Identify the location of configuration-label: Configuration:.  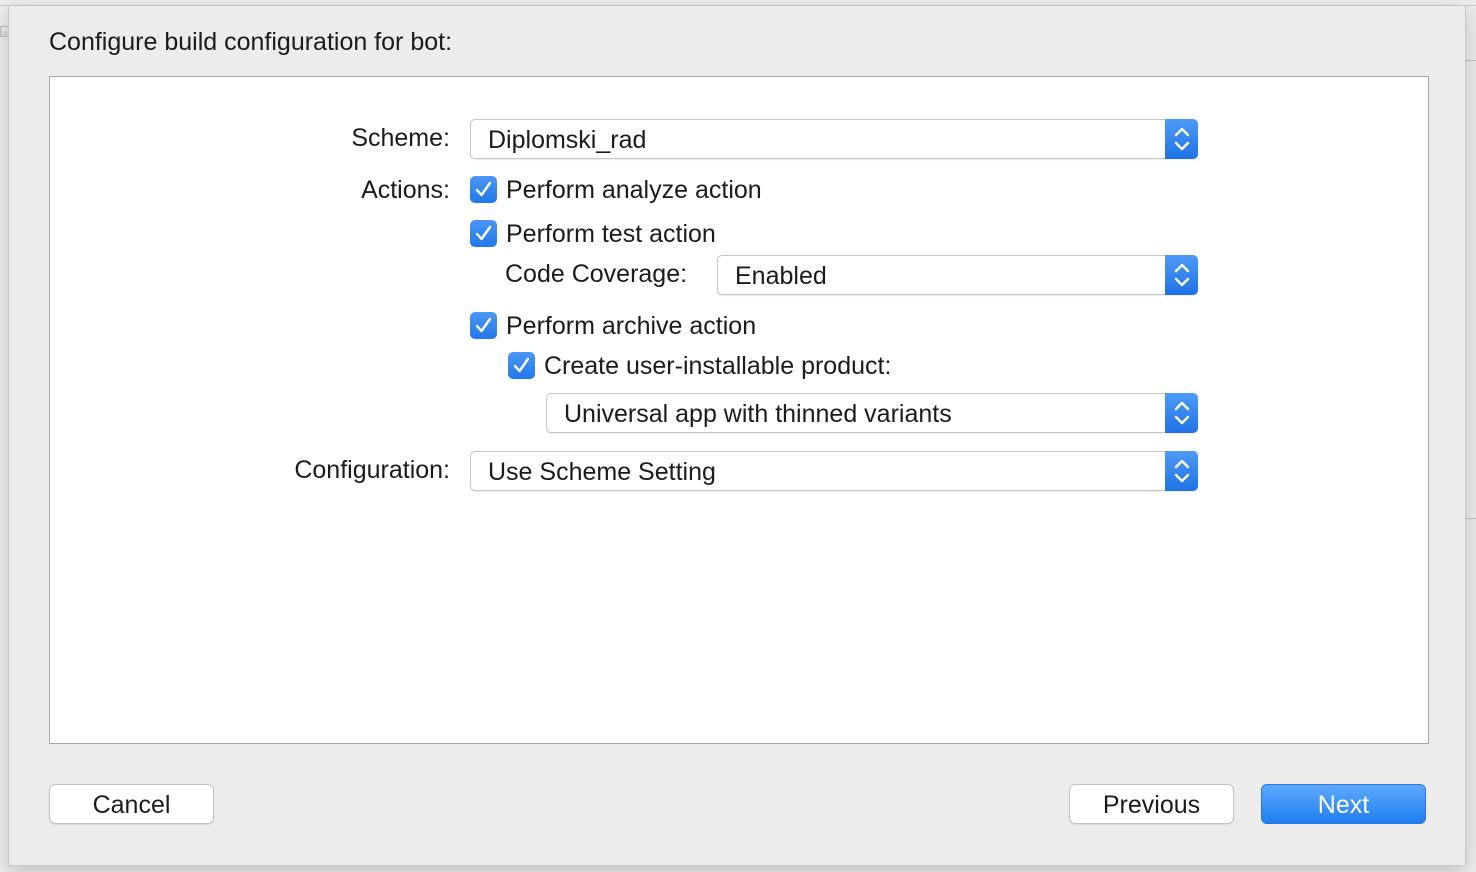
(372, 470).